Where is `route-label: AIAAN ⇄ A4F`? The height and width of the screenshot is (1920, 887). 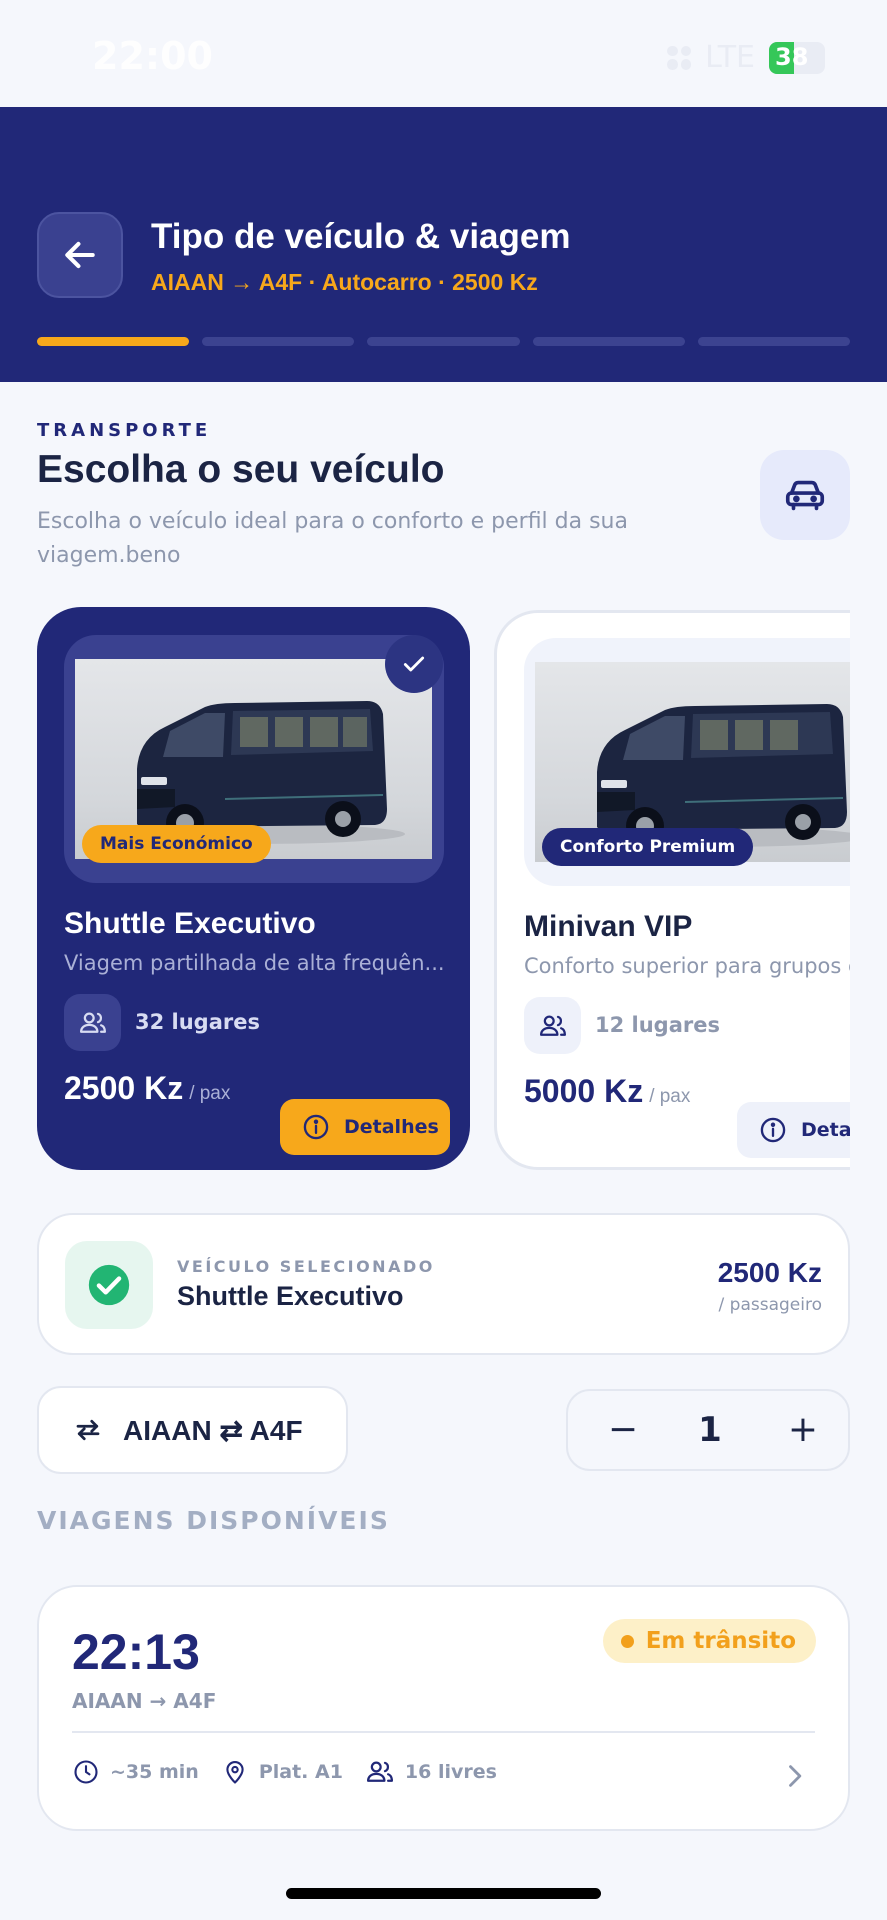
route-label: AIAAN ⇄ A4F is located at coordinates (213, 1430).